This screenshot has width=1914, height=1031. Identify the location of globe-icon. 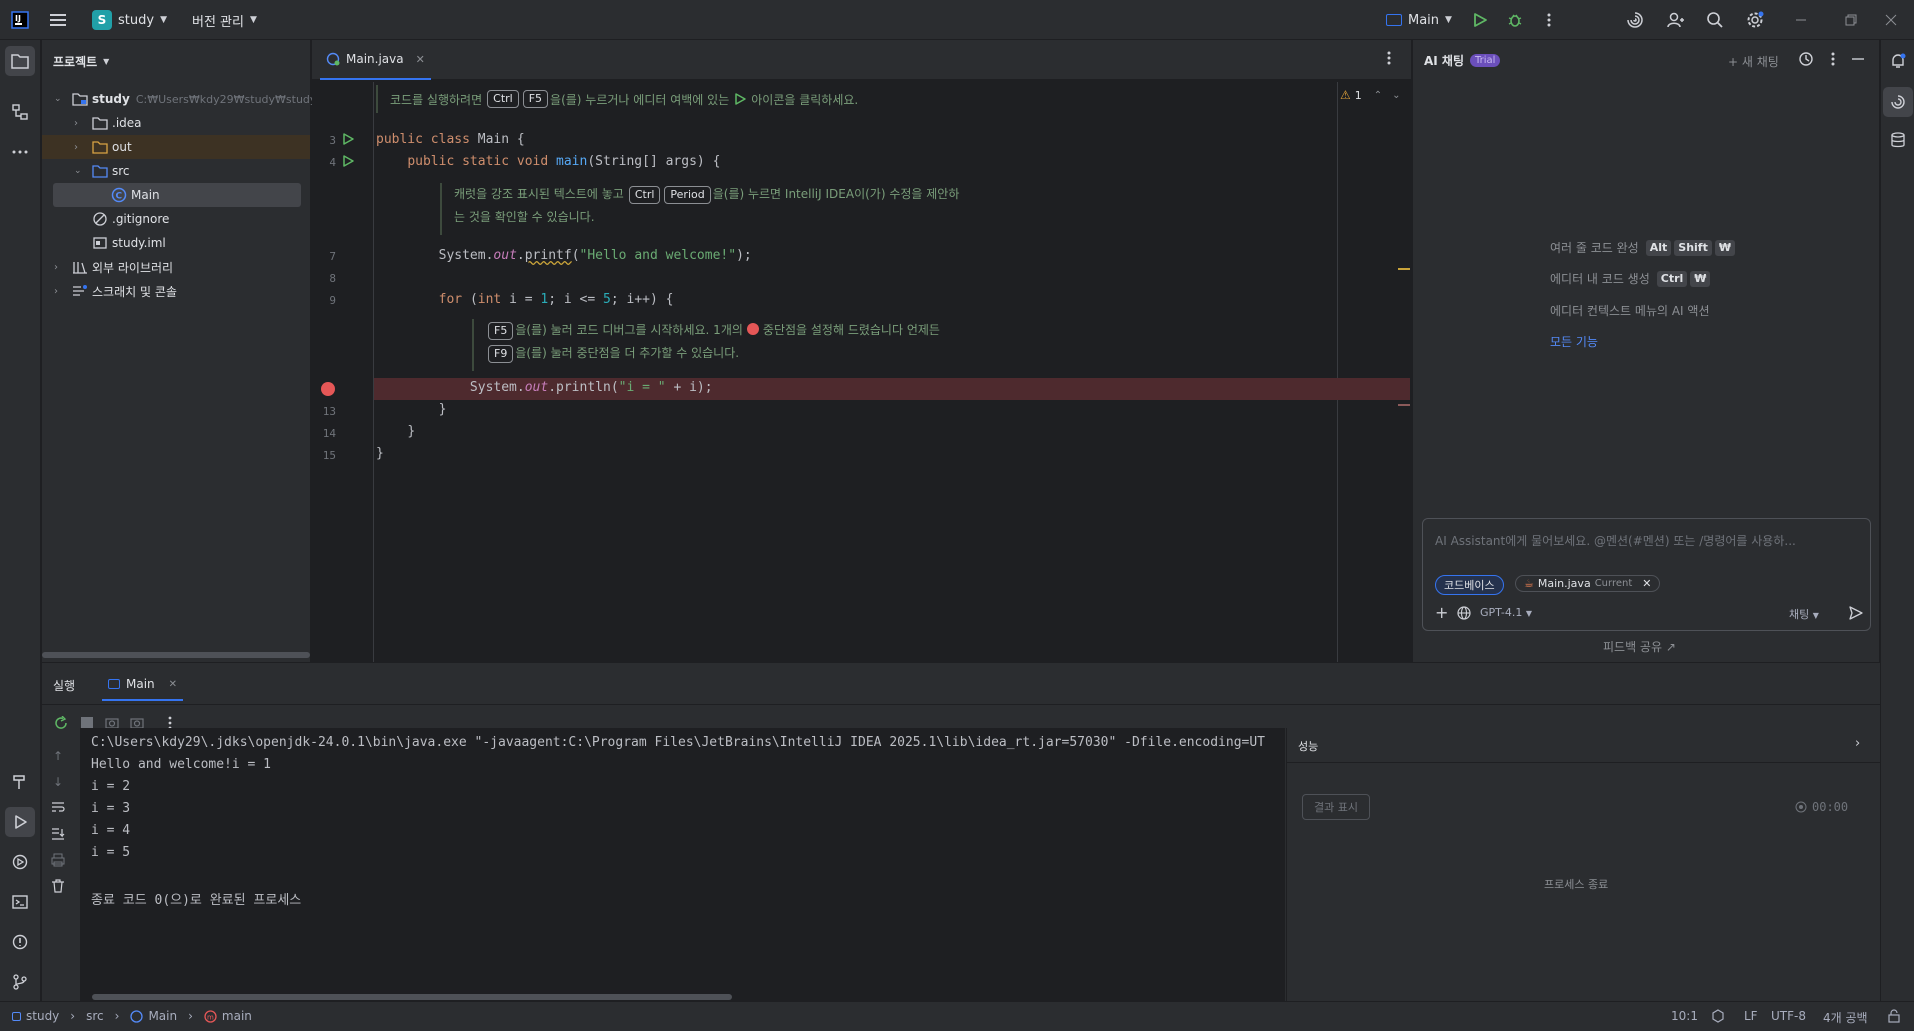
(1464, 613).